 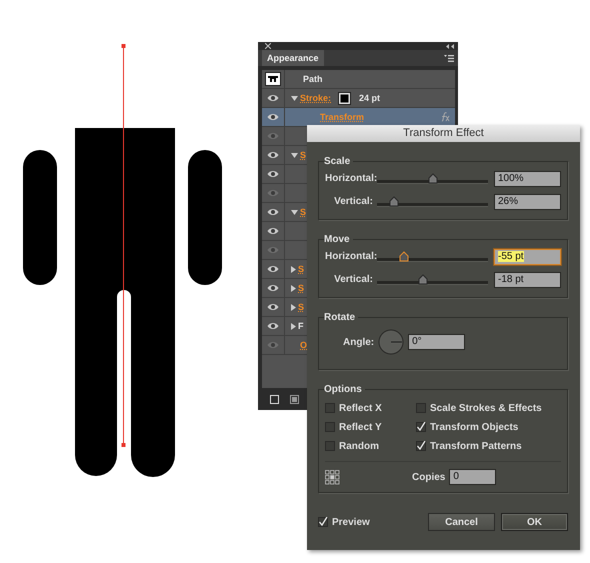 What do you see at coordinates (527, 178) in the screenshot?
I see `number-field: 100%` at bounding box center [527, 178].